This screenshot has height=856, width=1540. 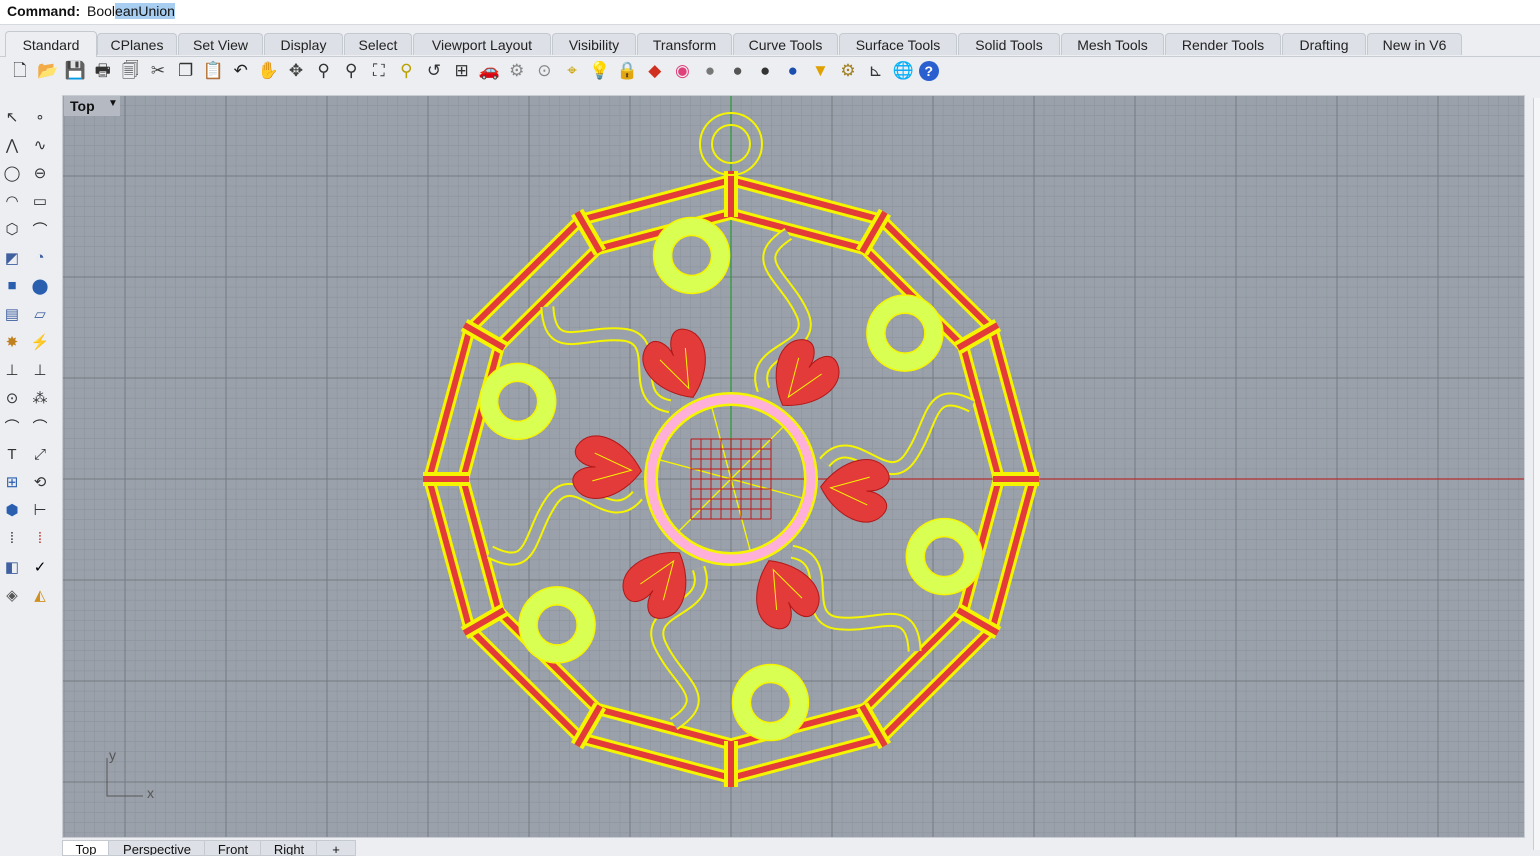 What do you see at coordinates (903, 71) in the screenshot?
I see `globe-icon: 🌐` at bounding box center [903, 71].